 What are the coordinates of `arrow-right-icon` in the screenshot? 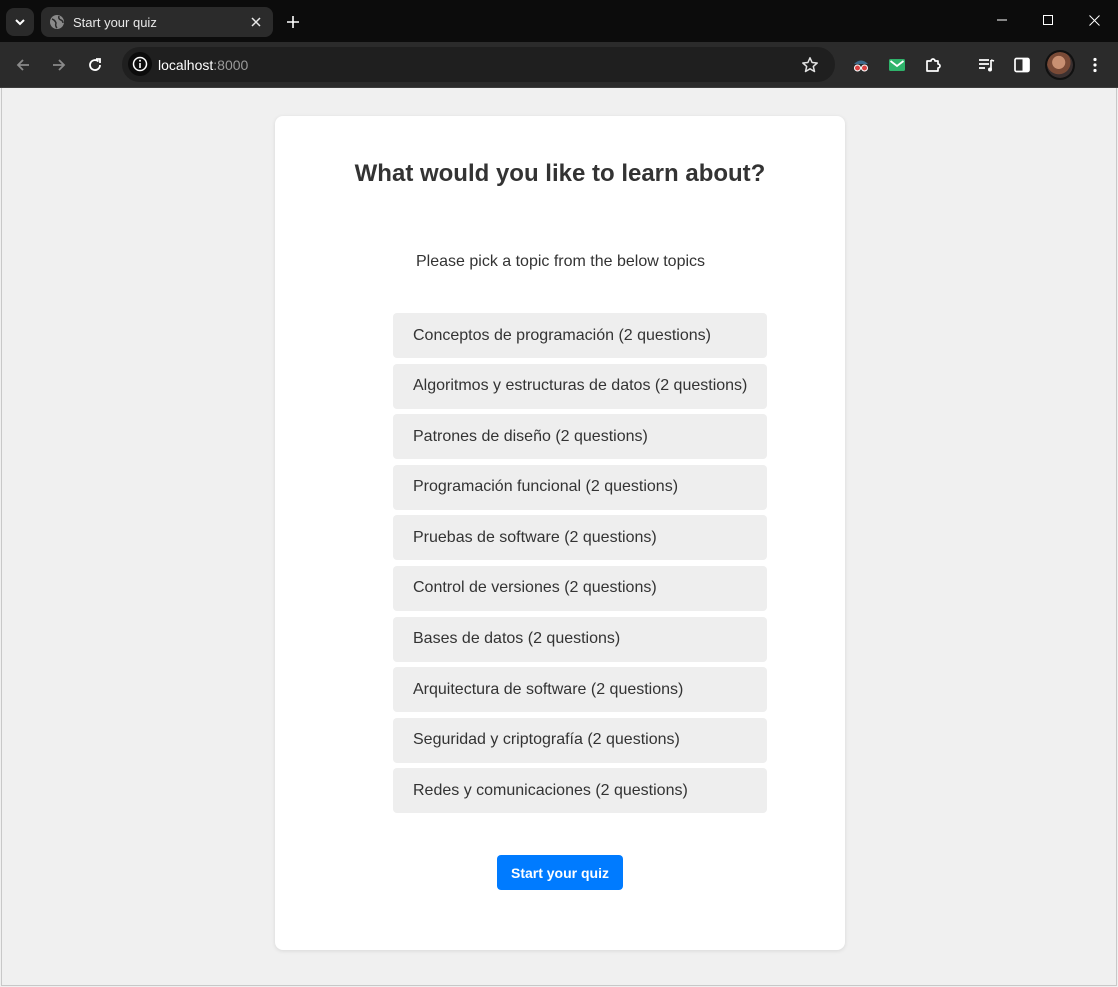 It's located at (59, 65).